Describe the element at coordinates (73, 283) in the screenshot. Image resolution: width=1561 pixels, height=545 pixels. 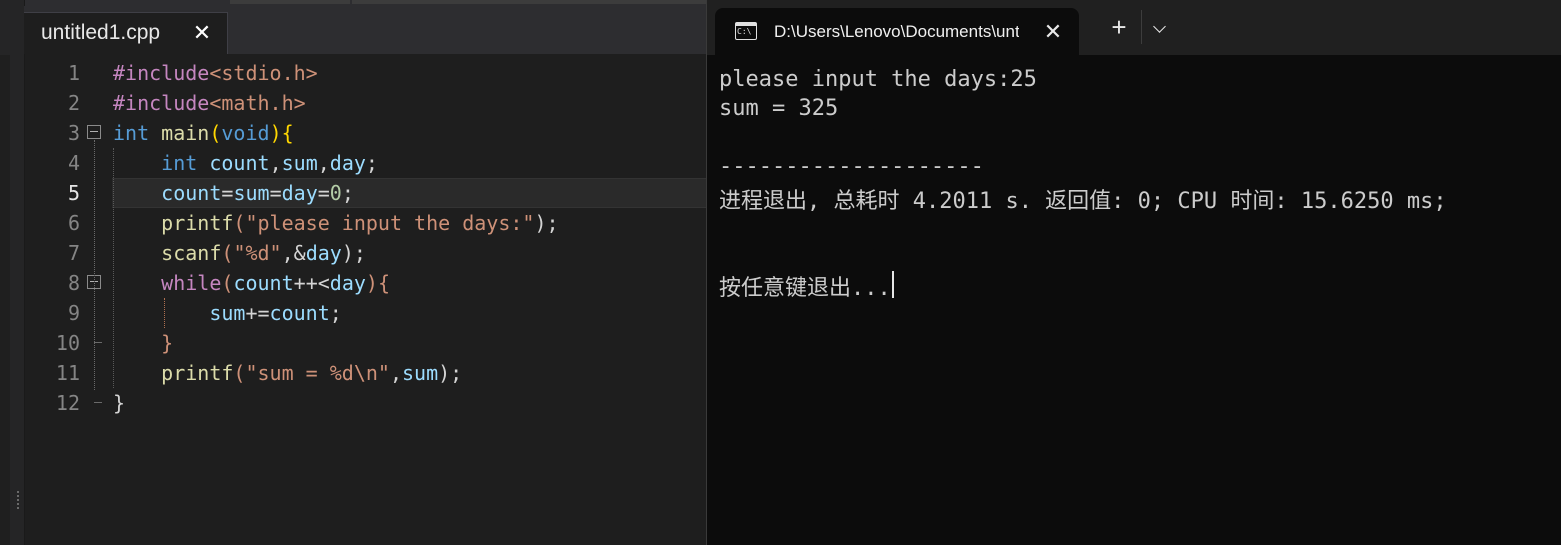
I see `line-number: 8` at that location.